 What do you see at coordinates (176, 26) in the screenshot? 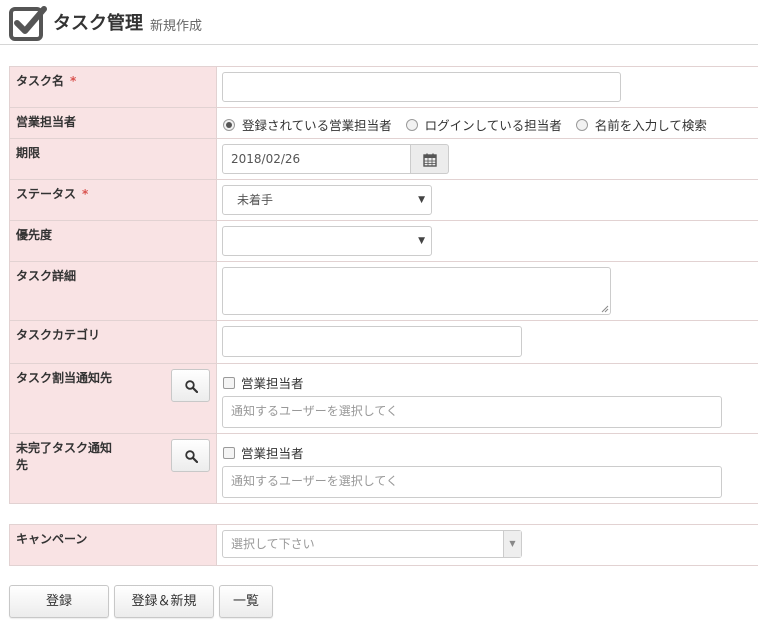
I see `page-subtitle: 新規作成` at bounding box center [176, 26].